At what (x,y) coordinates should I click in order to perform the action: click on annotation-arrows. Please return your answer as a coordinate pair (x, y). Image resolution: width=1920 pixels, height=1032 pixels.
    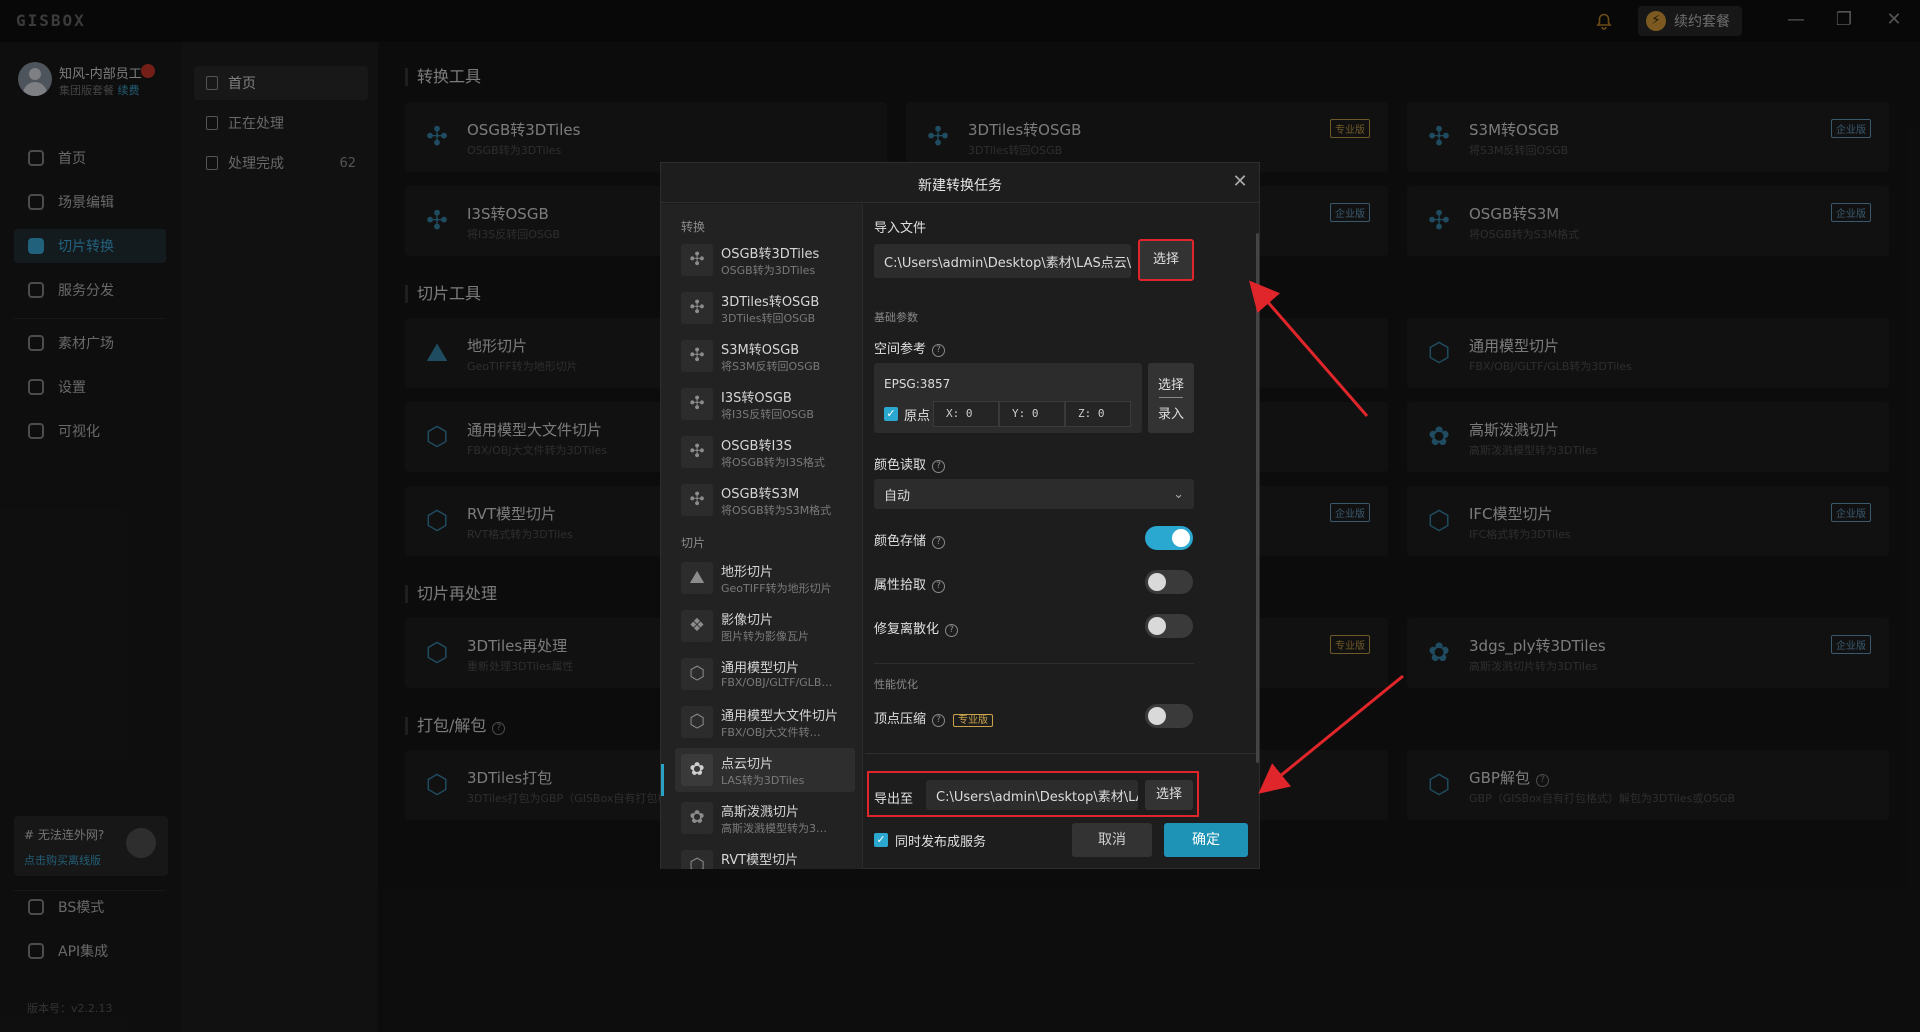
    Looking at the image, I should click on (1326, 537).